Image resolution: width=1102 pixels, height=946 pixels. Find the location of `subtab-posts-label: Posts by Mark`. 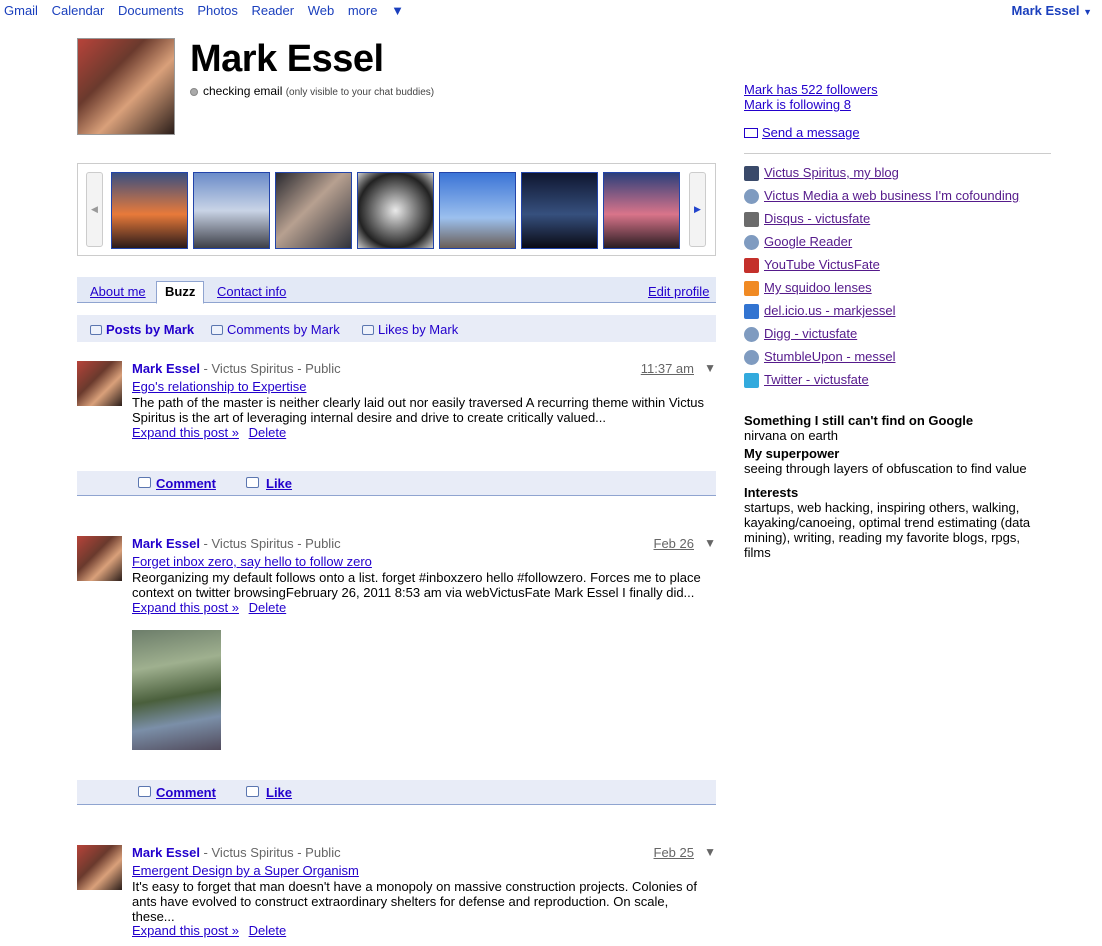

subtab-posts-label: Posts by Mark is located at coordinates (150, 329).